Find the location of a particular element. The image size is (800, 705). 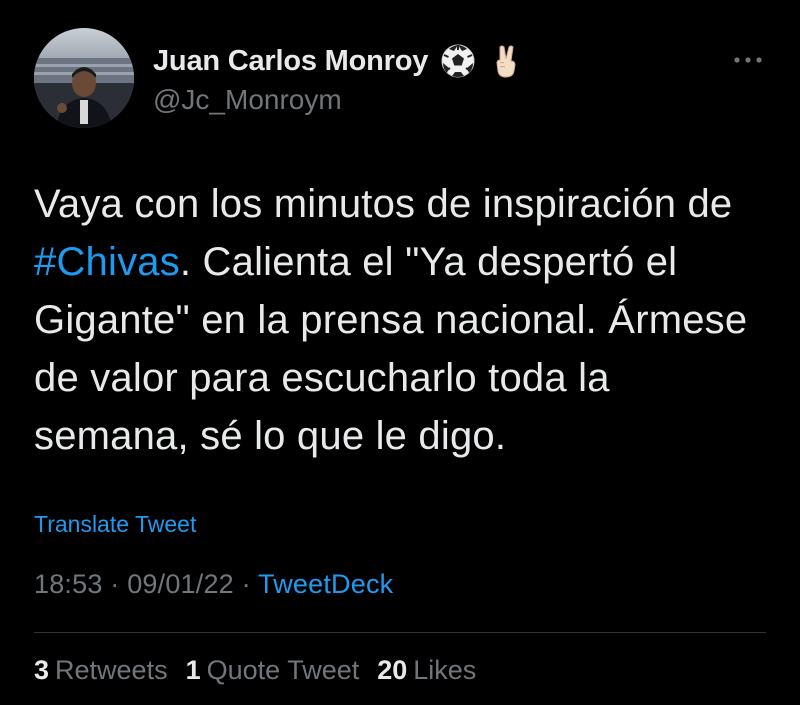

avatar is located at coordinates (84, 78).